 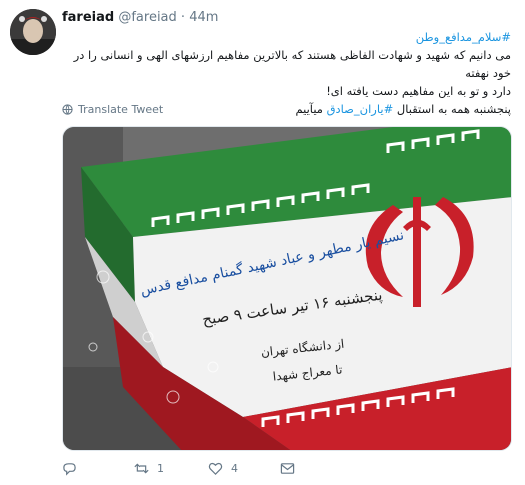 I want to click on tweet-header: fareiad @fareiad · 44m, so click(x=140, y=18).